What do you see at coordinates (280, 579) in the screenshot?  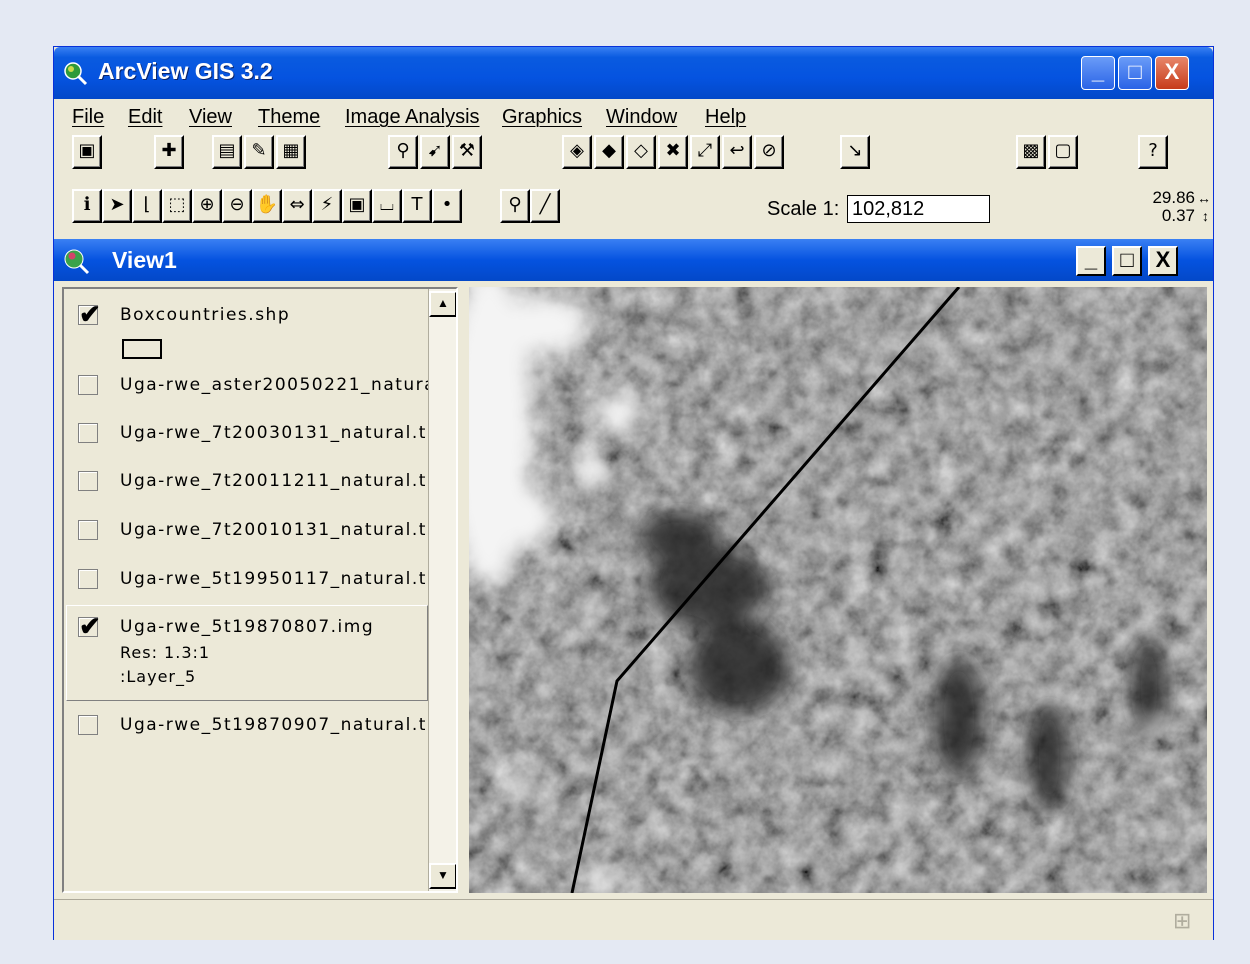 I see `layer-name: Uga-rwe_5t19950117_natural.tif` at bounding box center [280, 579].